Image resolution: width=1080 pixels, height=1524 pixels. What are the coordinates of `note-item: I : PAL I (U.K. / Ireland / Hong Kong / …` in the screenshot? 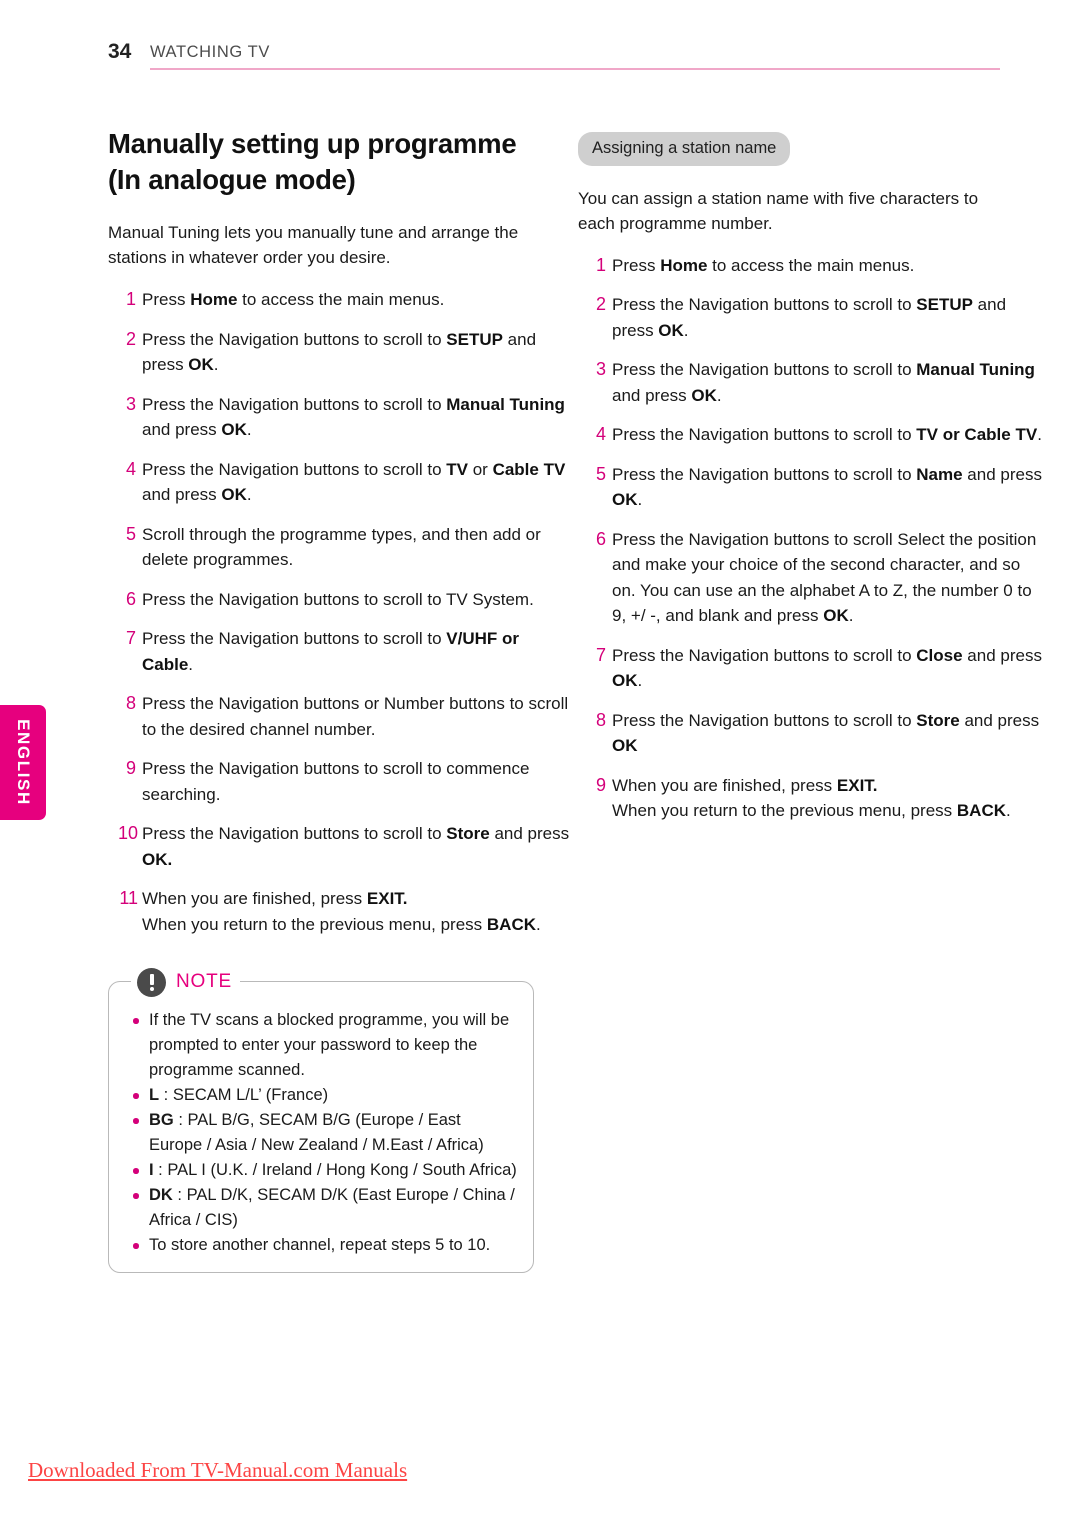 It's located at (322, 1170).